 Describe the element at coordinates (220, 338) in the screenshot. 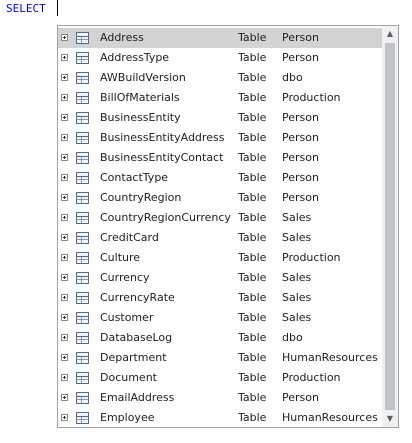

I see `list-item: DatabaseLog Table dbo` at that location.